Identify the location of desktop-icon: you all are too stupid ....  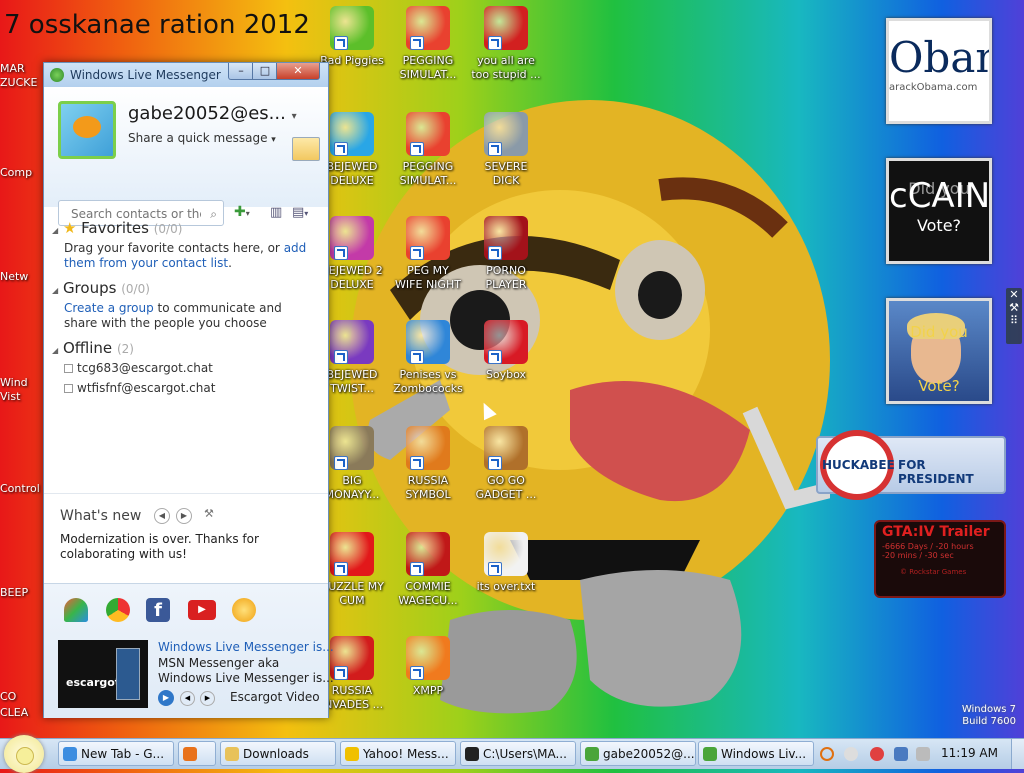
(506, 44).